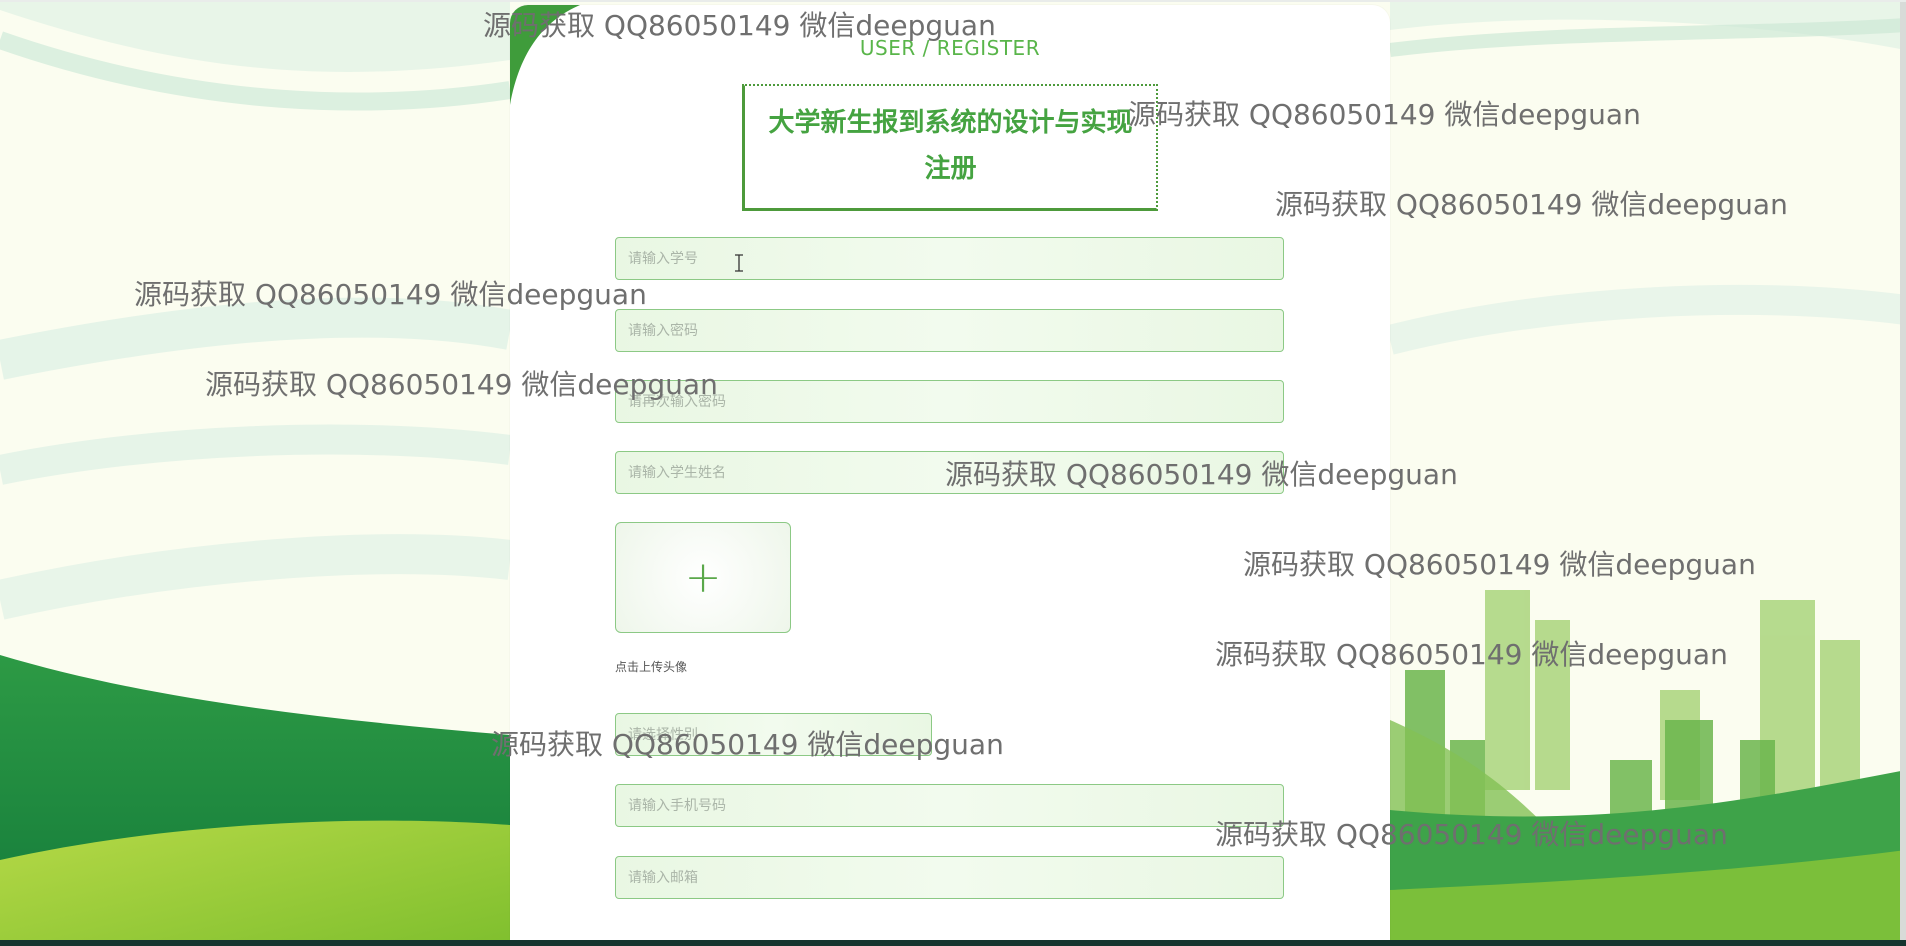  I want to click on gender-select, so click(773, 734).